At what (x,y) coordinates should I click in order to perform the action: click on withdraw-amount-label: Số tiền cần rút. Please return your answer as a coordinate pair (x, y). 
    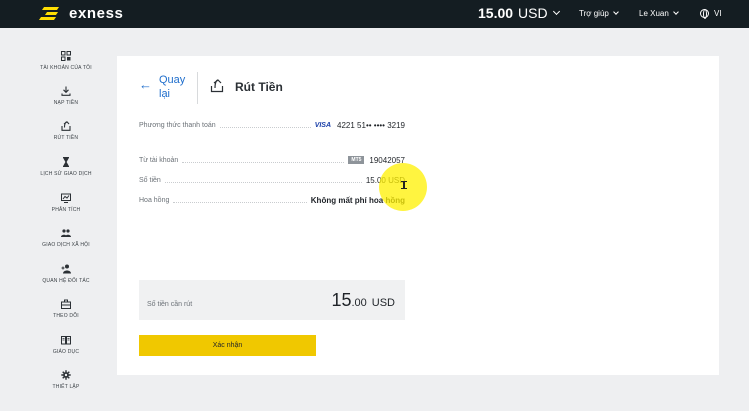
    Looking at the image, I should click on (170, 304).